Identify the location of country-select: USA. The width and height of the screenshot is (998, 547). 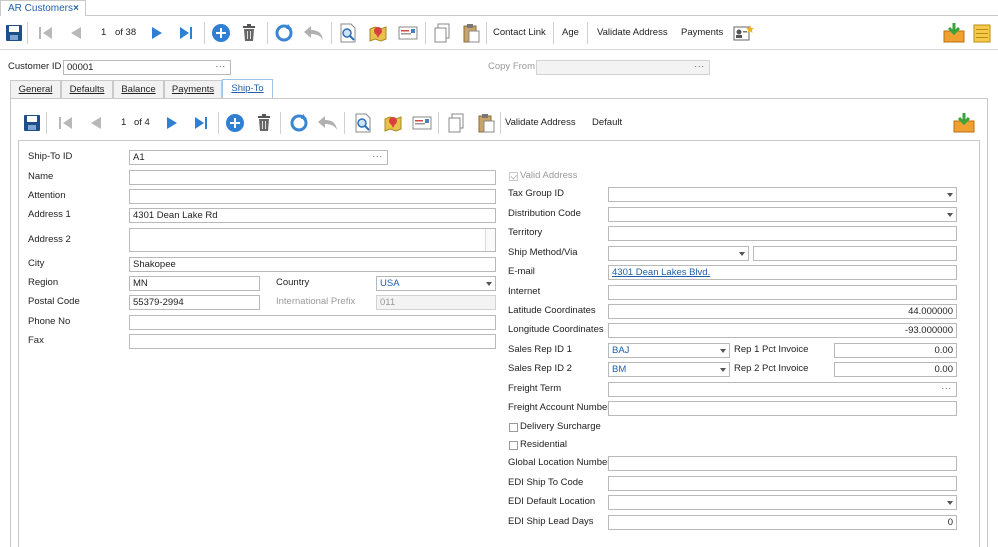
(436, 283).